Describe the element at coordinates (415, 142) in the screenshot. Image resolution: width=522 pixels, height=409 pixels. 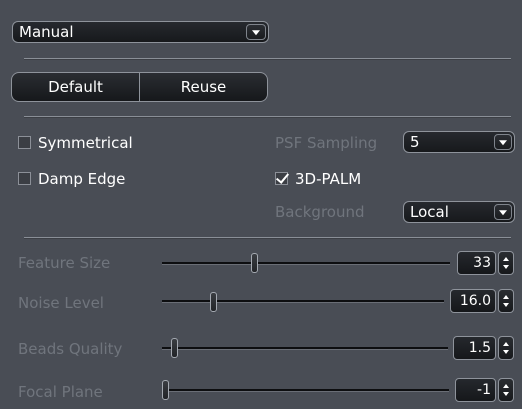
I see `psf-sampling-value: 5` at that location.